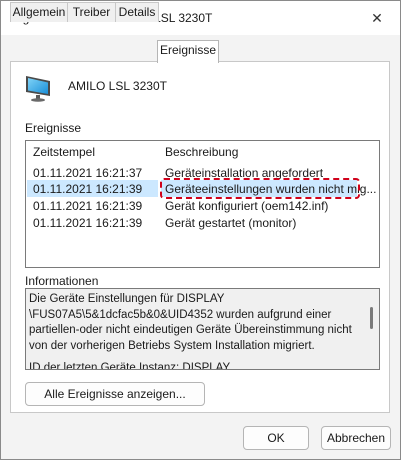 The height and width of the screenshot is (462, 403). What do you see at coordinates (130, 366) in the screenshot?
I see `information-paragraph: ID der letzten Geräte Instanz: DISPLAY` at bounding box center [130, 366].